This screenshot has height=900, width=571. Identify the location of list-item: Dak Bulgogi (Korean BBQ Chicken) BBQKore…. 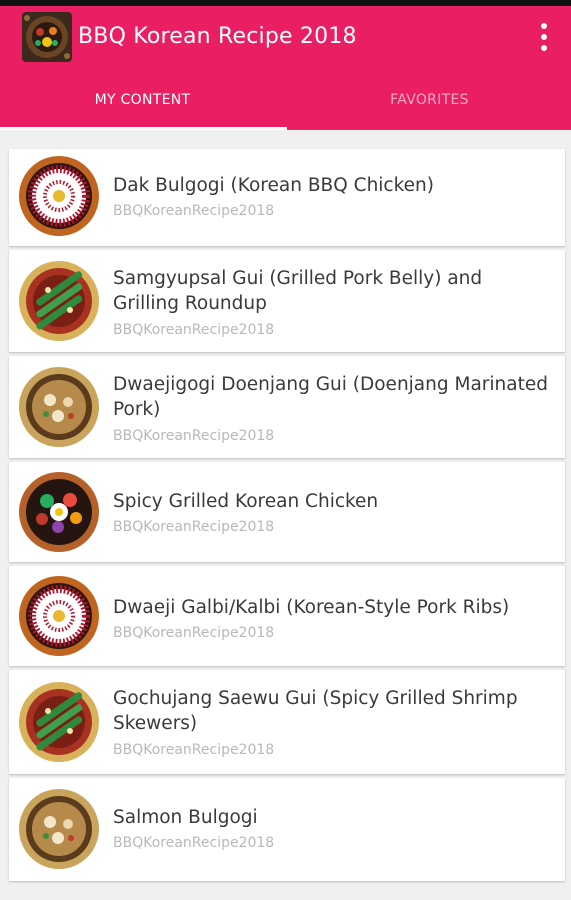
(287, 197).